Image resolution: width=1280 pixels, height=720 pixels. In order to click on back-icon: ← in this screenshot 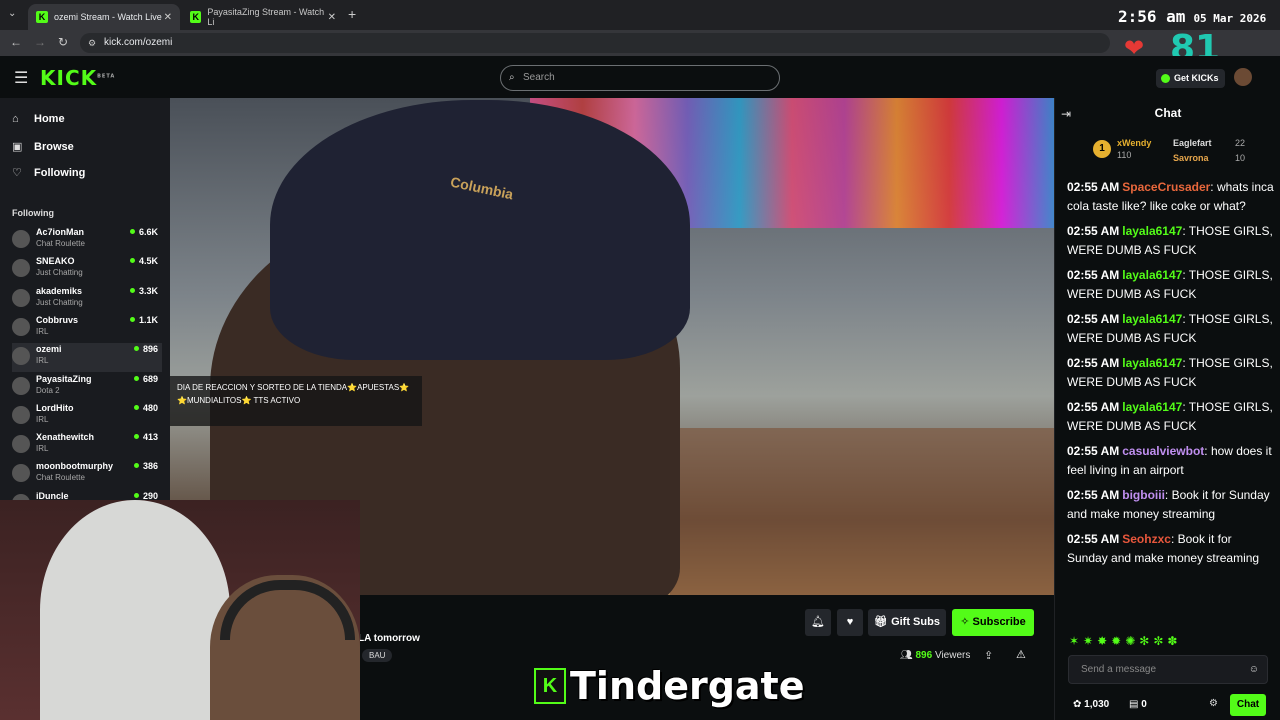, I will do `click(16, 42)`.